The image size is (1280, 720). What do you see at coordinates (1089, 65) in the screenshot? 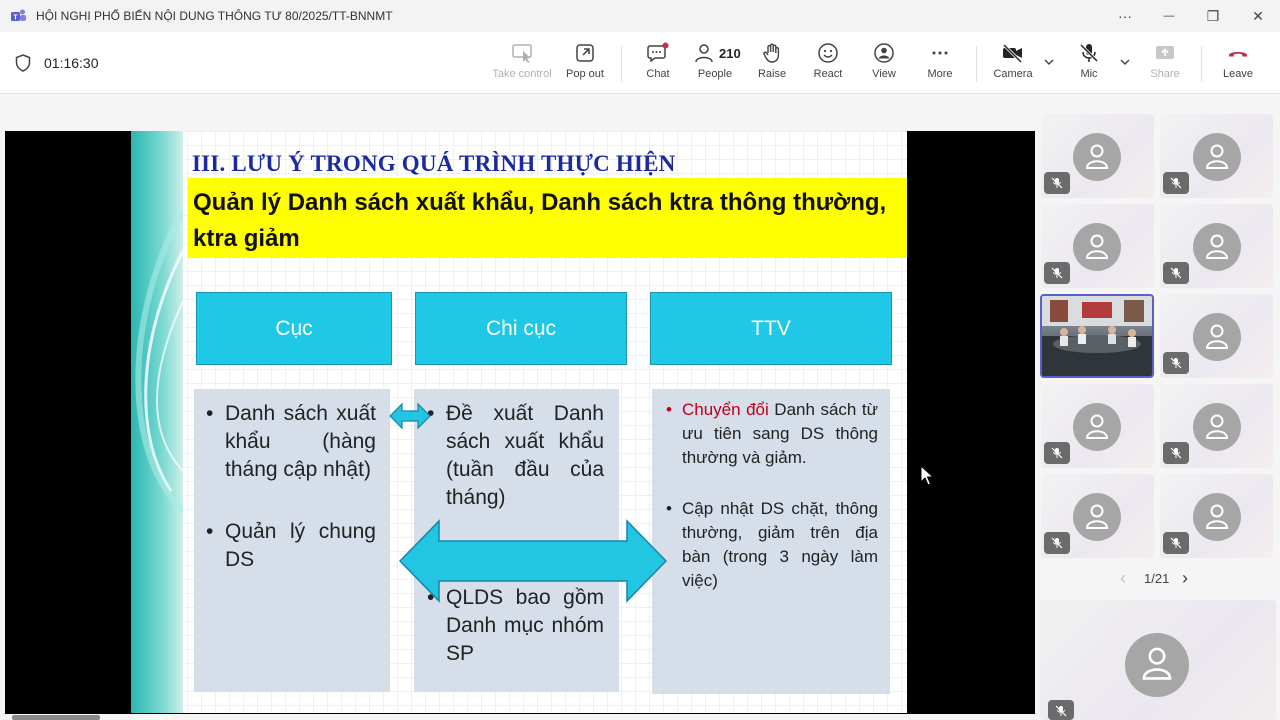
I see `mic-button: Mic` at bounding box center [1089, 65].